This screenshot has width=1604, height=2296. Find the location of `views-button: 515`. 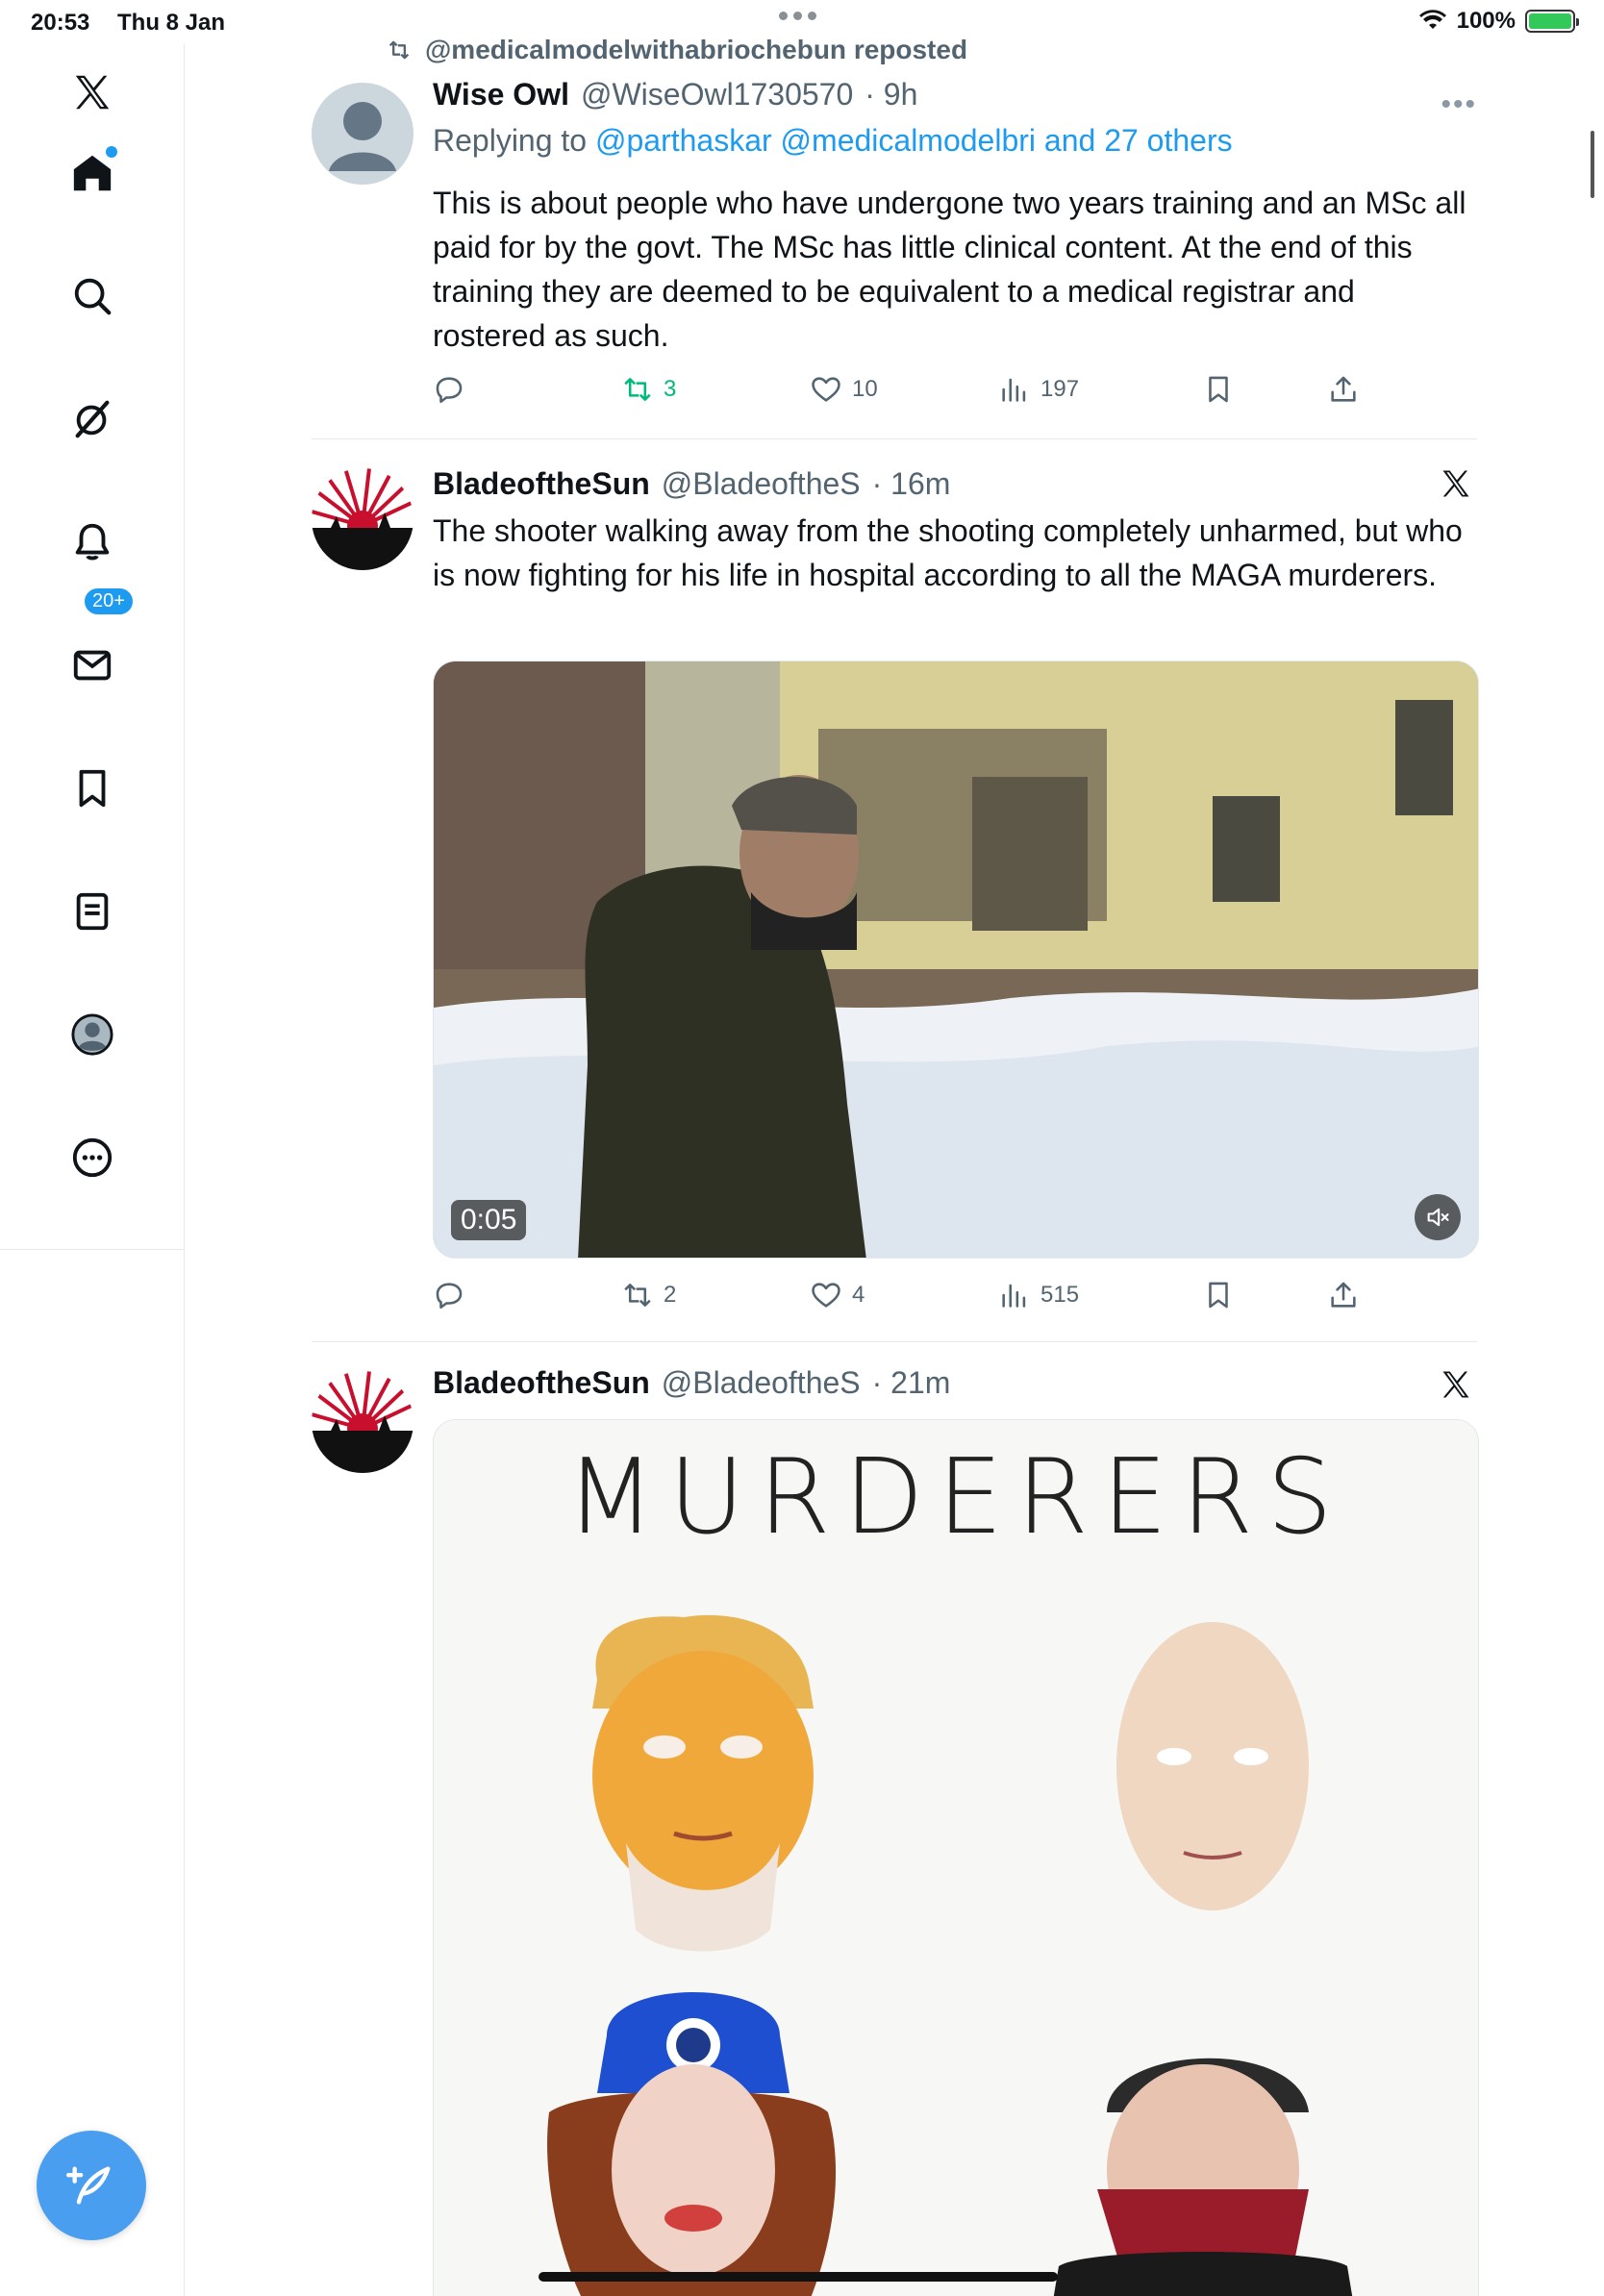

views-button: 515 is located at coordinates (1038, 1295).